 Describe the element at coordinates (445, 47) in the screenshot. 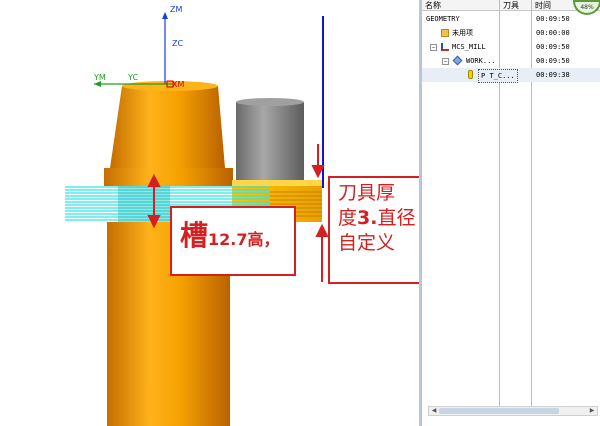

I see `mcs-icon` at that location.